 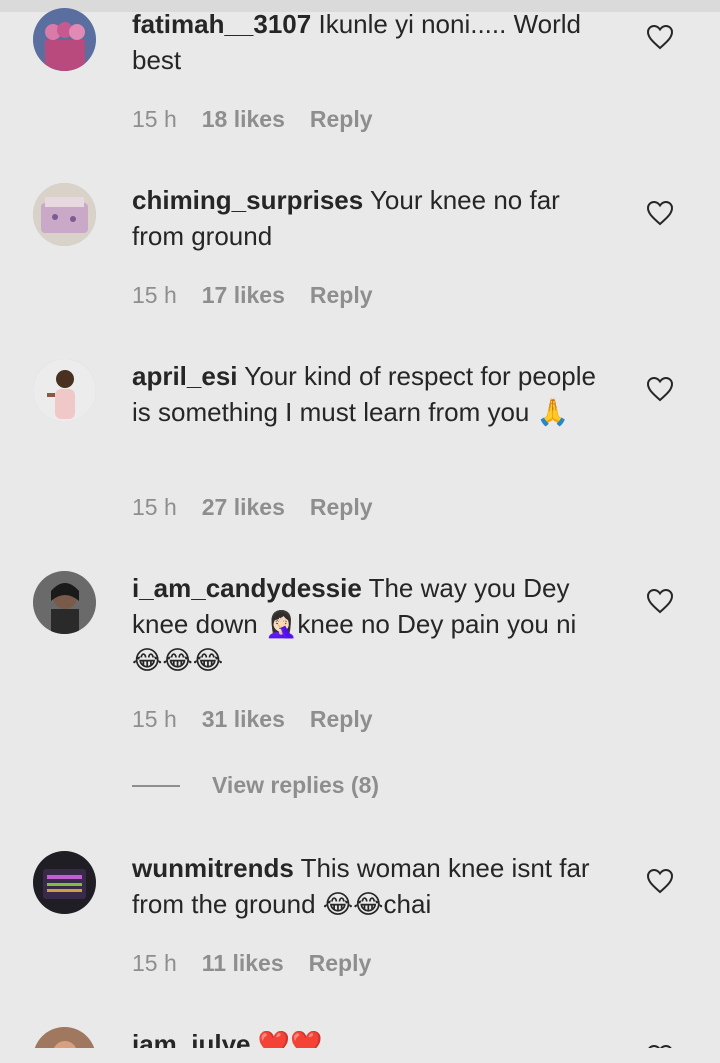 I want to click on comment-username: i_am_candydessie, so click(x=247, y=588).